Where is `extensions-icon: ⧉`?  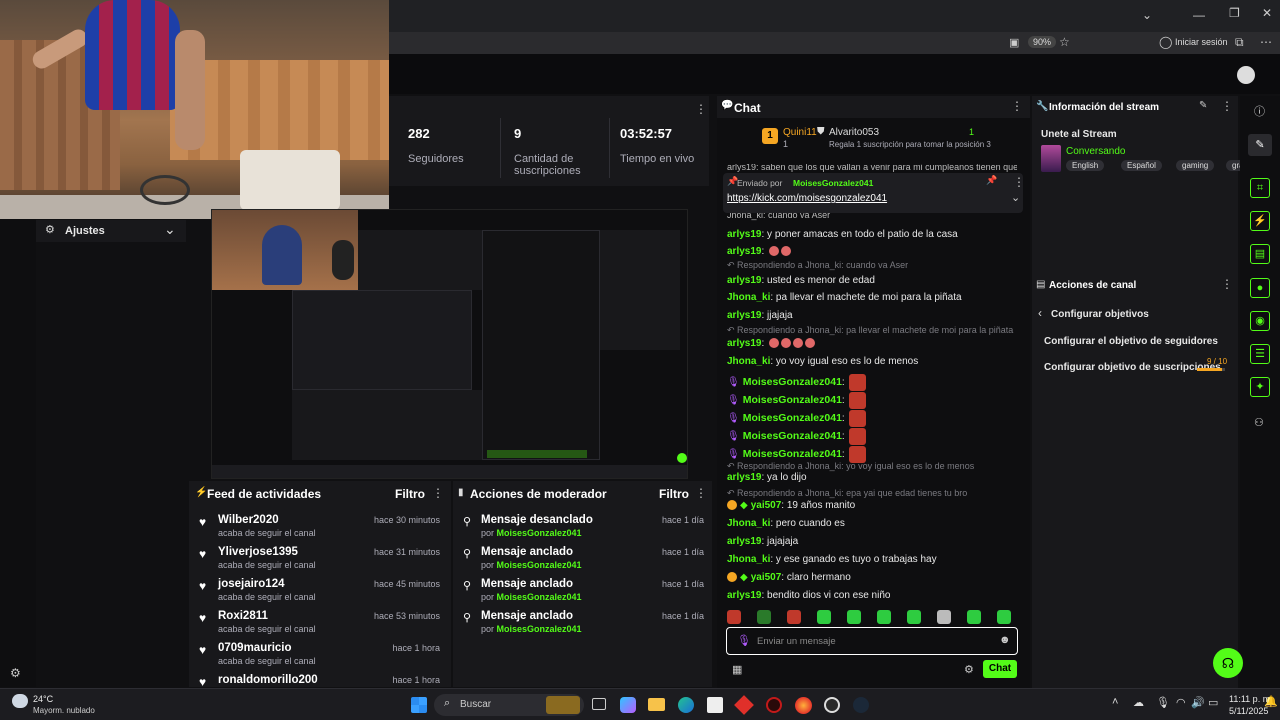
extensions-icon: ⧉ is located at coordinates (1239, 42).